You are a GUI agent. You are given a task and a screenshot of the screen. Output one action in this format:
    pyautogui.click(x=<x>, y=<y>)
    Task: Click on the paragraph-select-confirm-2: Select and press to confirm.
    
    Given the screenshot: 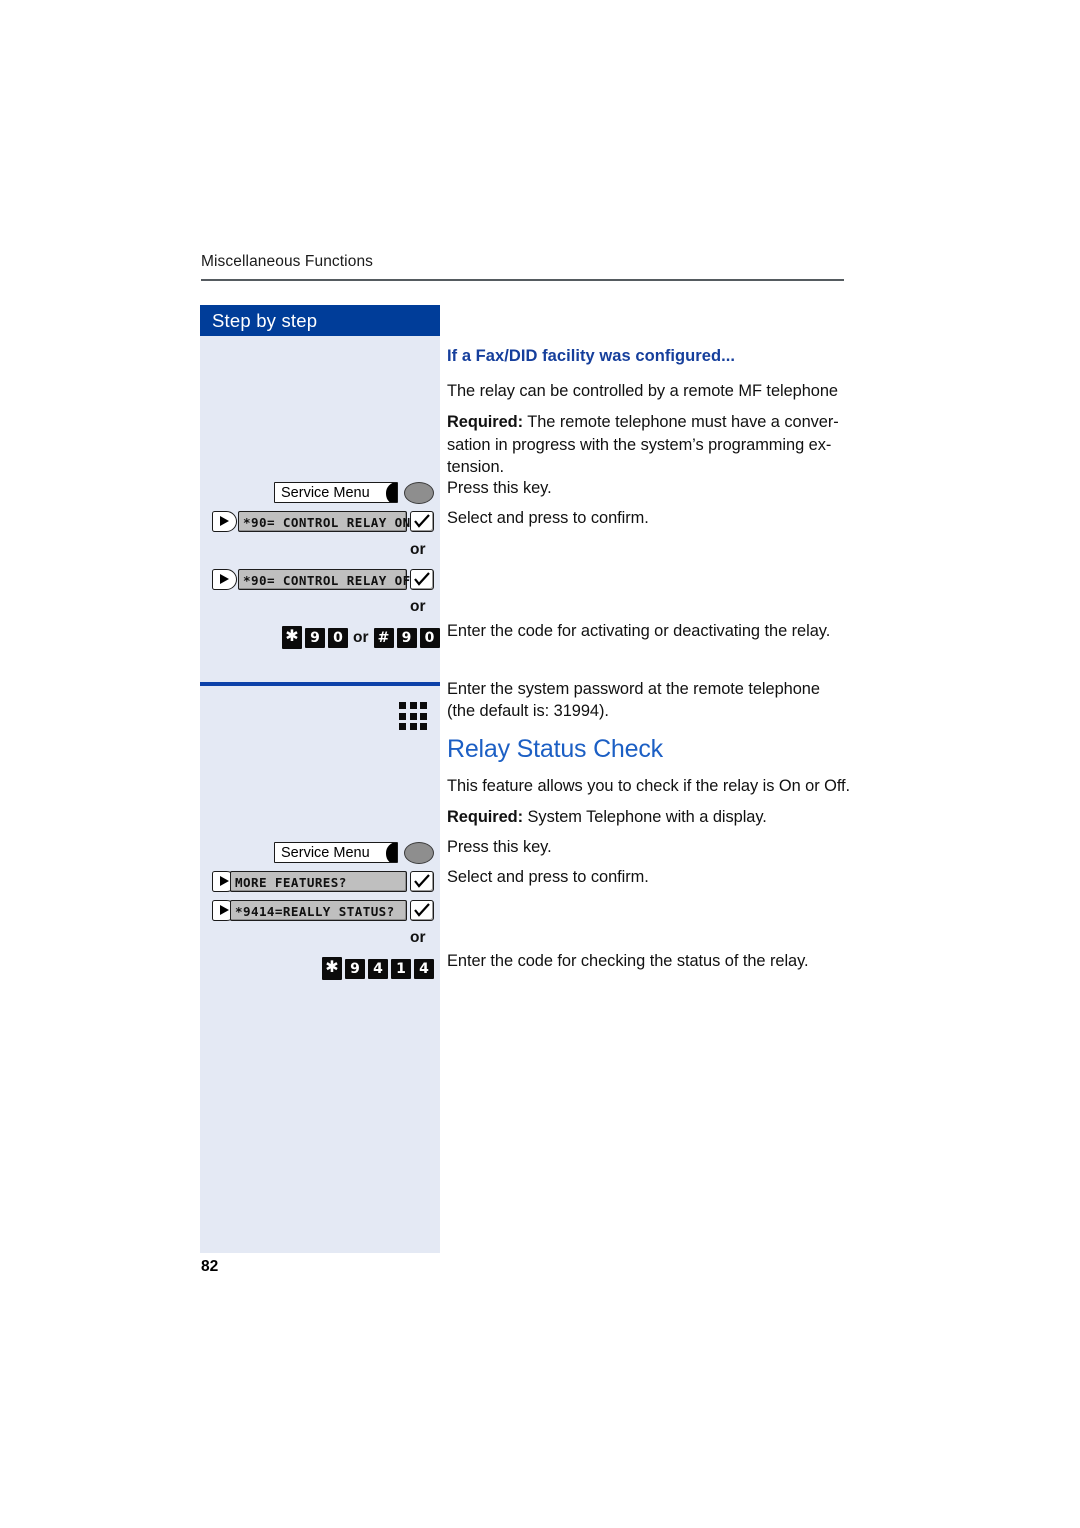 What is the action you would take?
    pyautogui.click(x=548, y=877)
    